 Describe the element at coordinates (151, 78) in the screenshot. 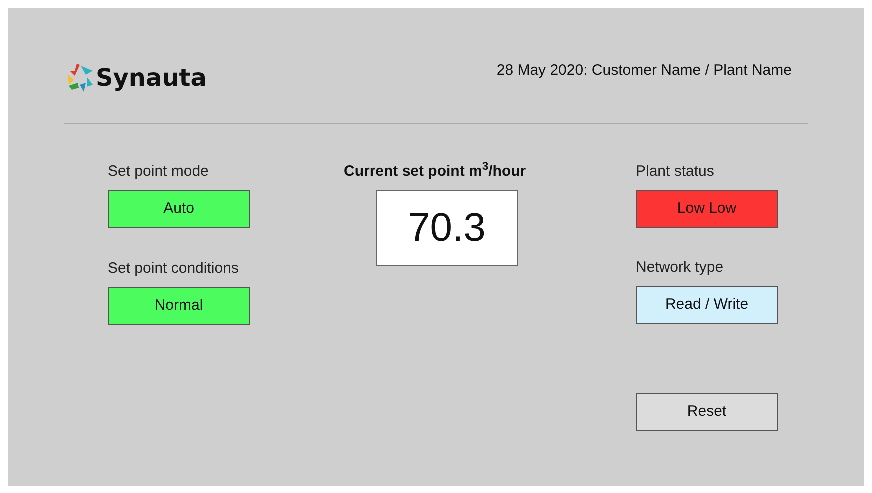

I see `logo-text: Synauta` at that location.